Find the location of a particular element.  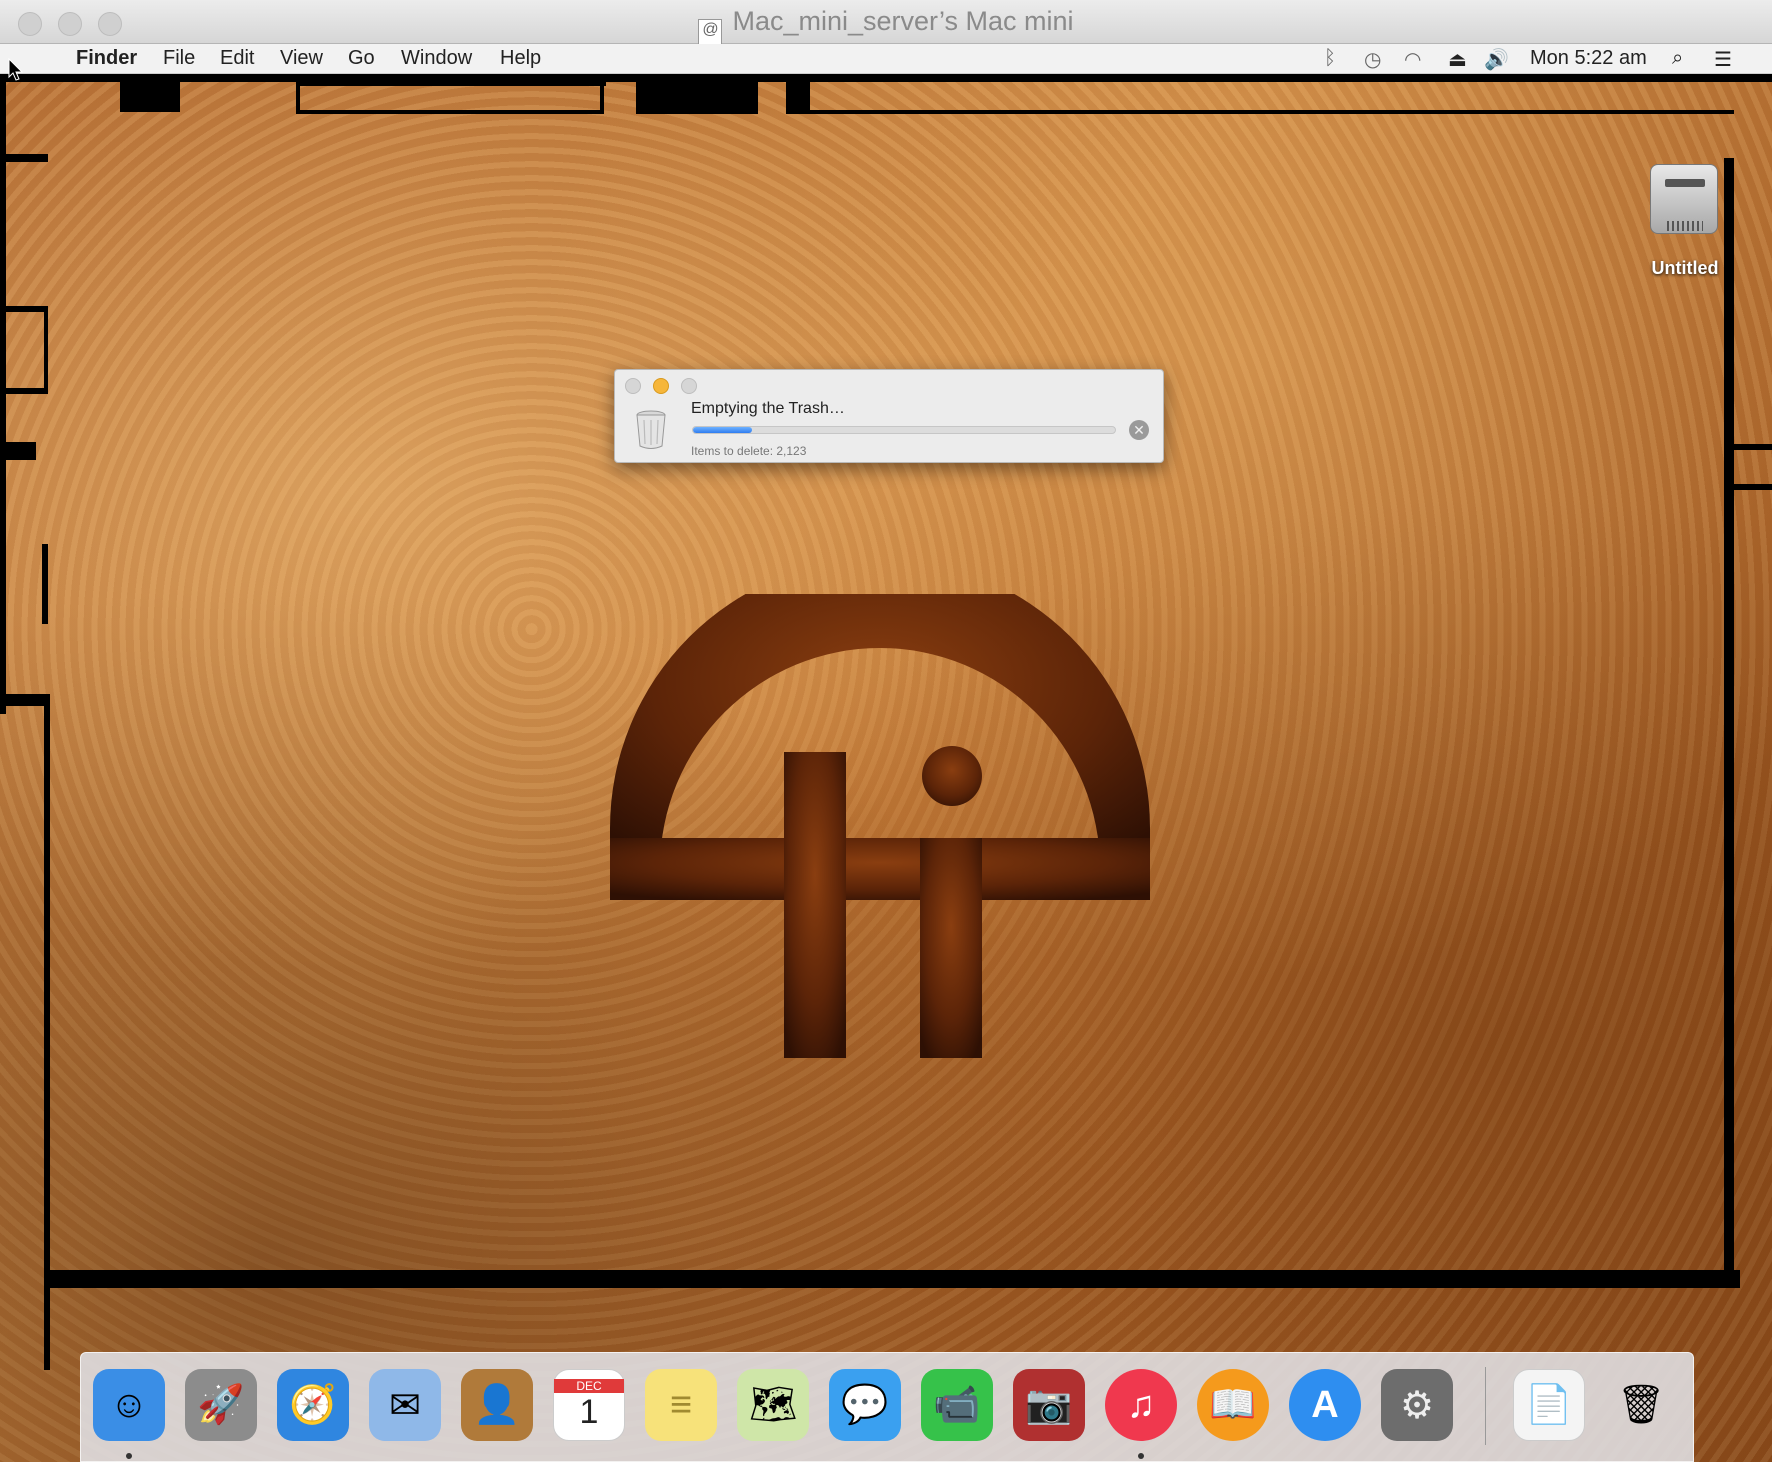

dialog-zoom-button is located at coordinates (689, 386).